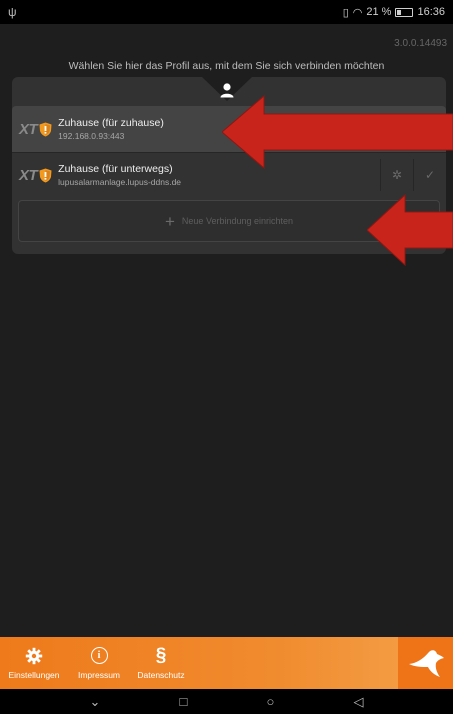 The height and width of the screenshot is (714, 453). Describe the element at coordinates (169, 221) in the screenshot. I see `plus-icon: +` at that location.